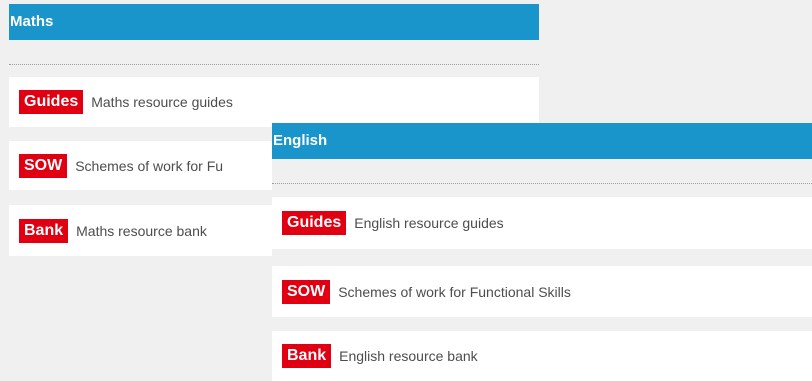  Describe the element at coordinates (274, 102) in the screenshot. I see `maths-row-guides: Guides Maths resource guides` at that location.